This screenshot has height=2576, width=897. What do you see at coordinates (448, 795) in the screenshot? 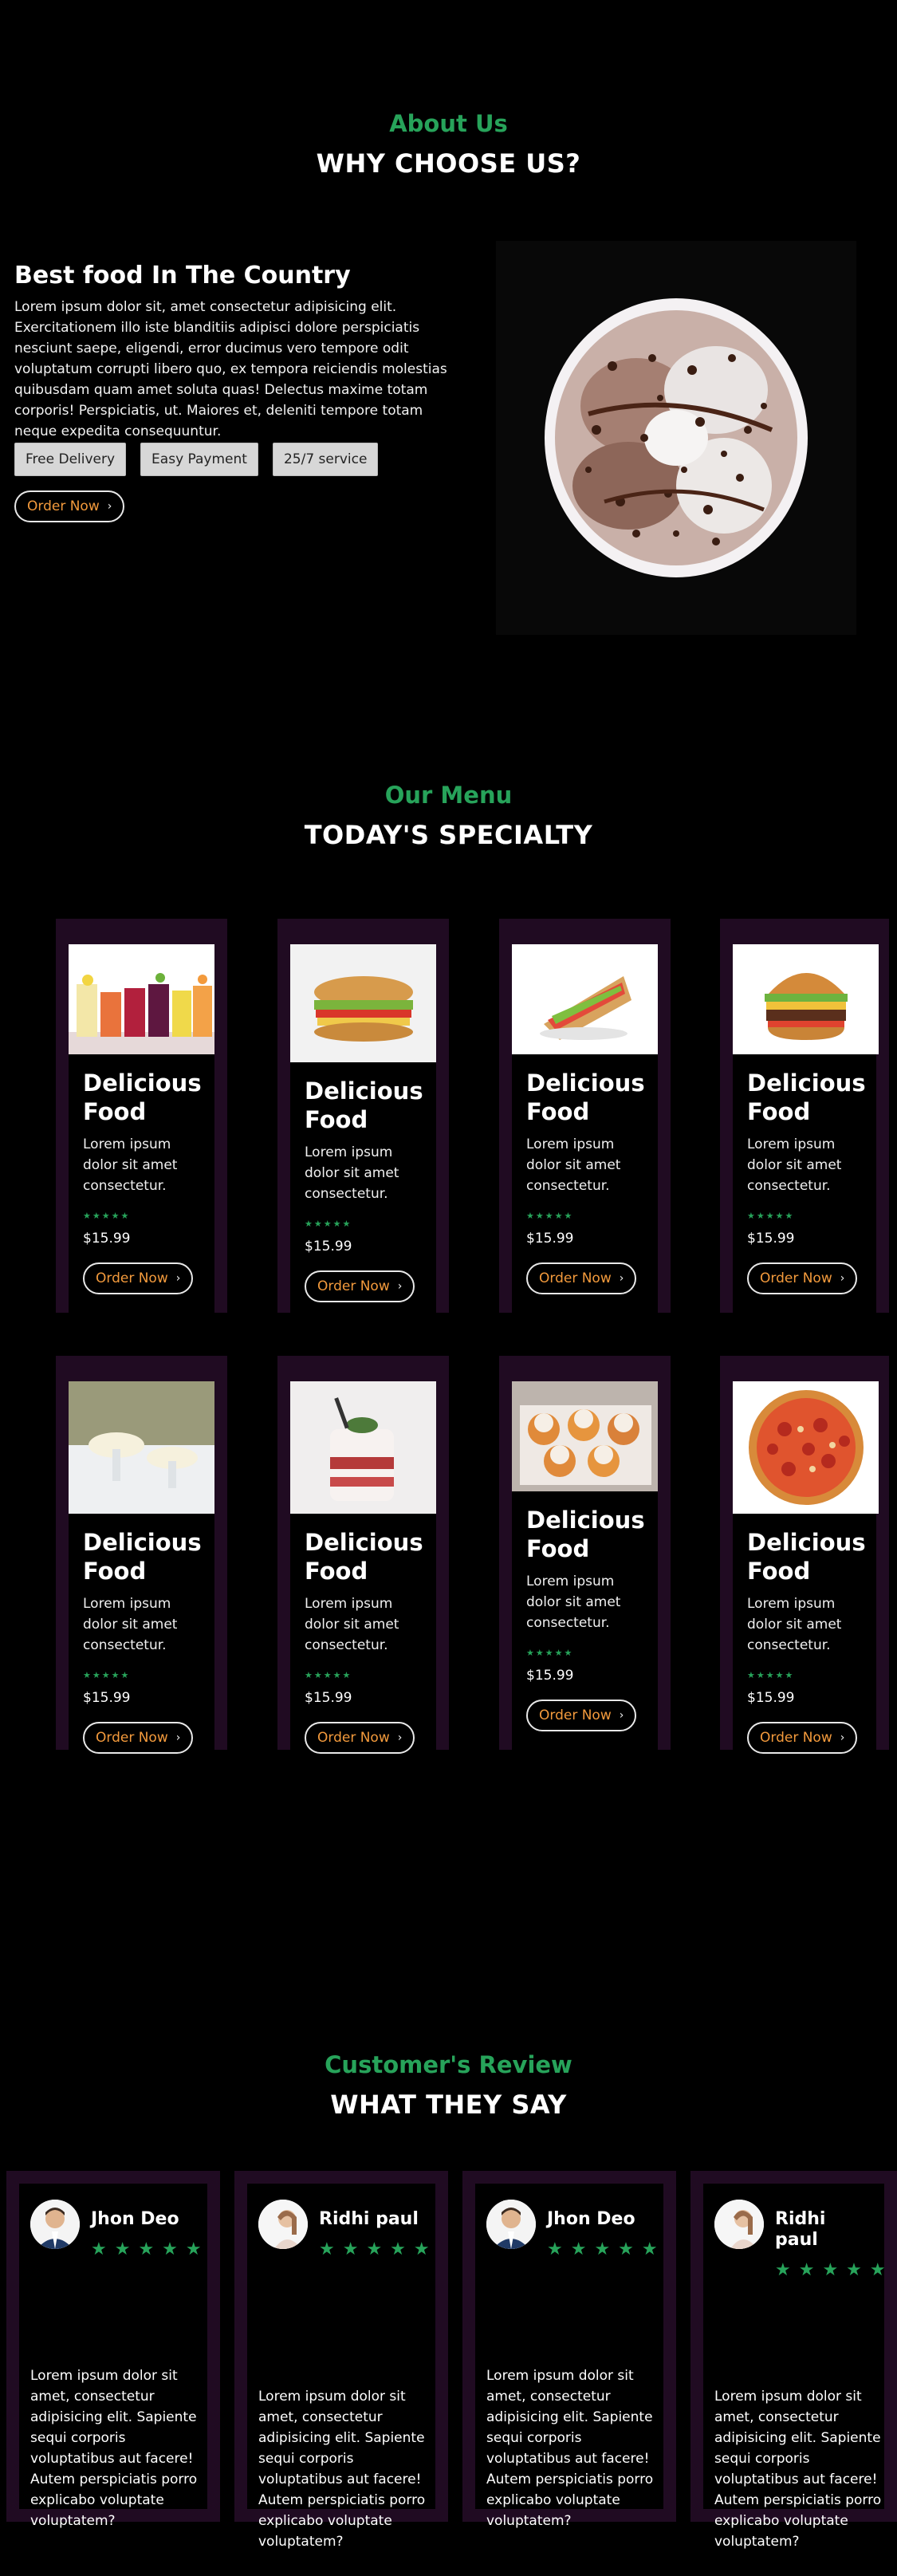
I see `menu-kicker: Our Menu` at bounding box center [448, 795].